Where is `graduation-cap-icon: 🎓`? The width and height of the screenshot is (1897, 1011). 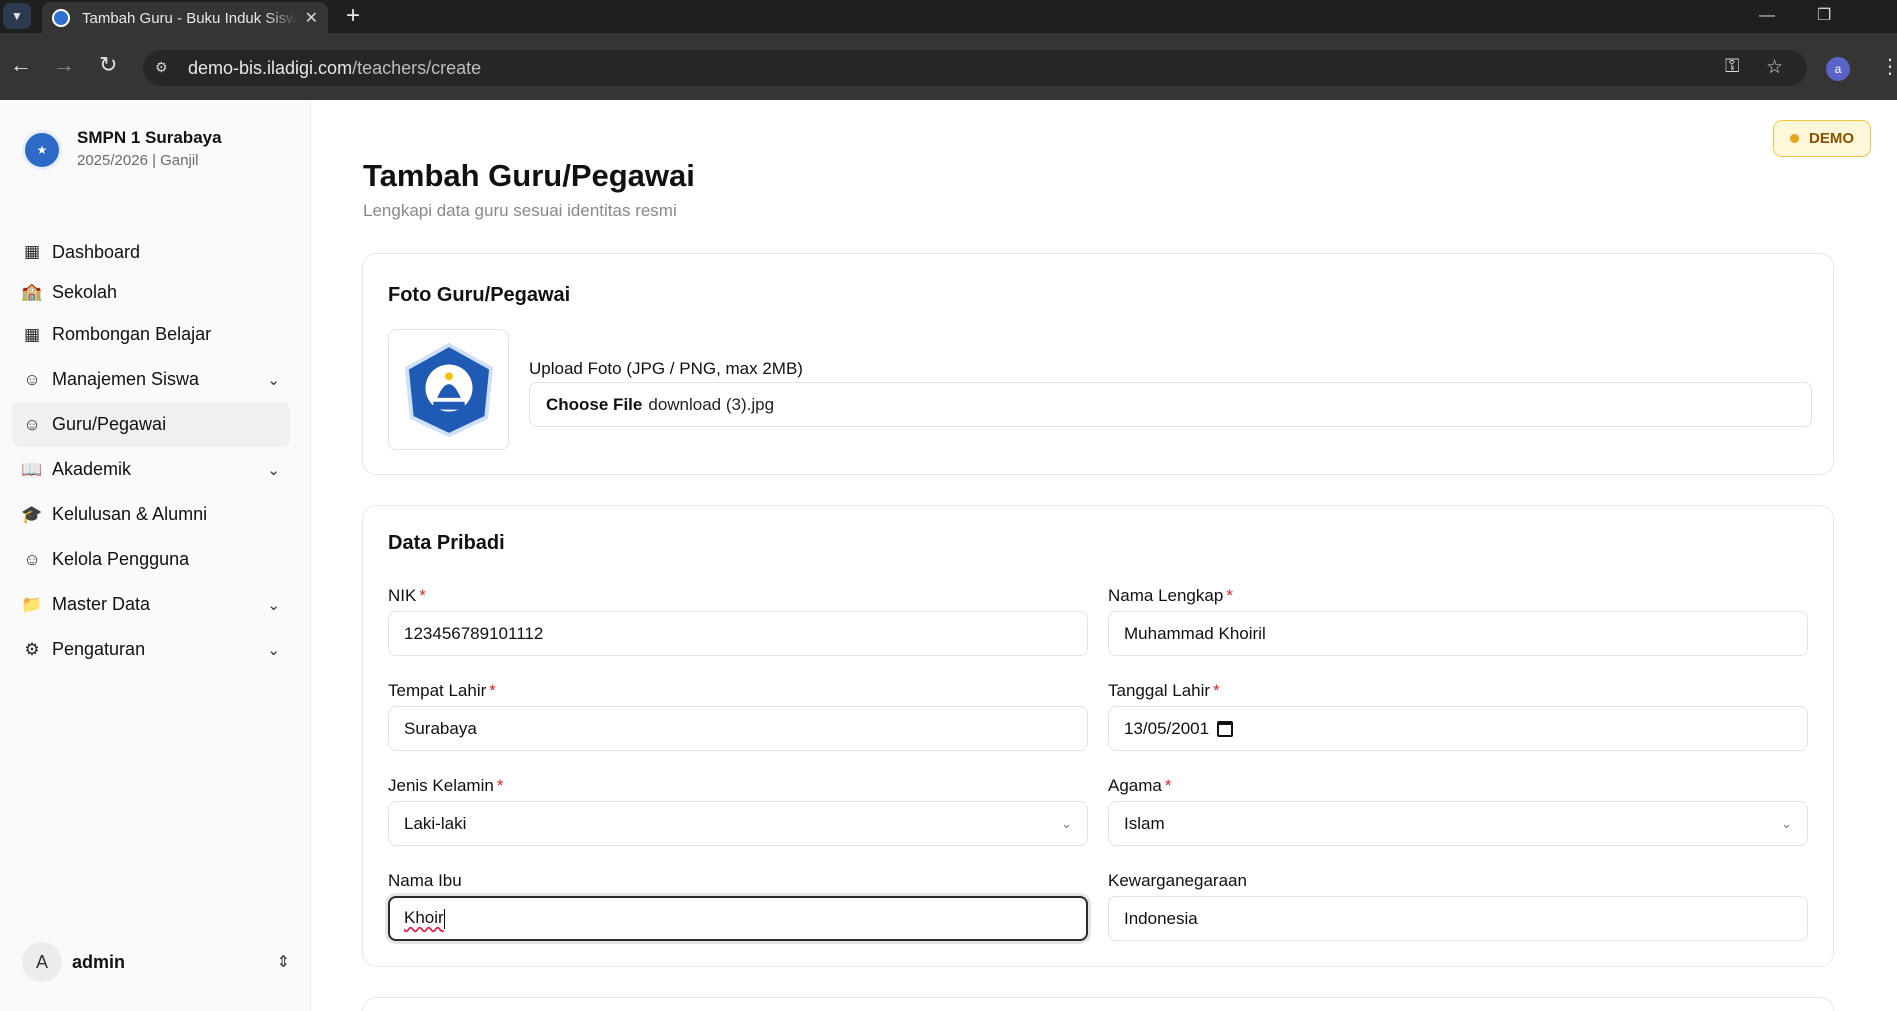 graduation-cap-icon: 🎓 is located at coordinates (32, 514).